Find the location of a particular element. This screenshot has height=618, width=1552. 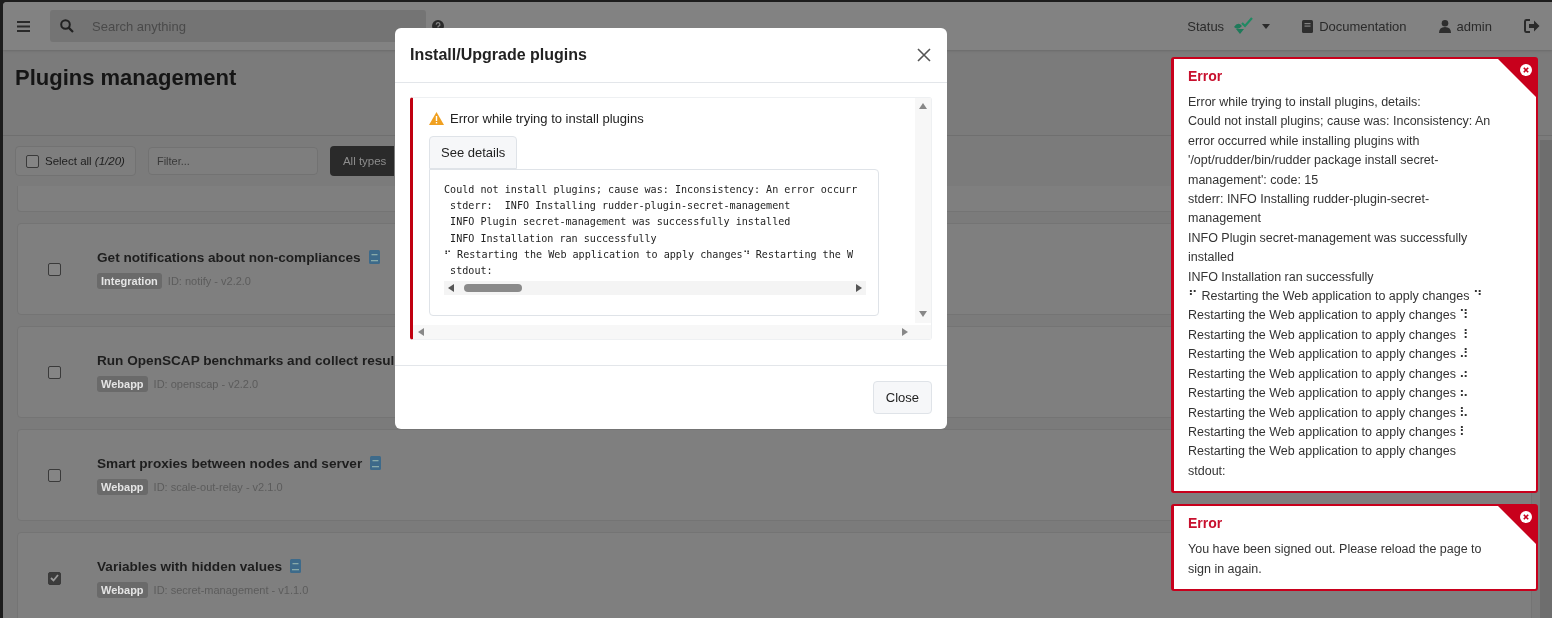

toast-message: Restarting the Web application to apply changes ⠧ is located at coordinates (1329, 413).